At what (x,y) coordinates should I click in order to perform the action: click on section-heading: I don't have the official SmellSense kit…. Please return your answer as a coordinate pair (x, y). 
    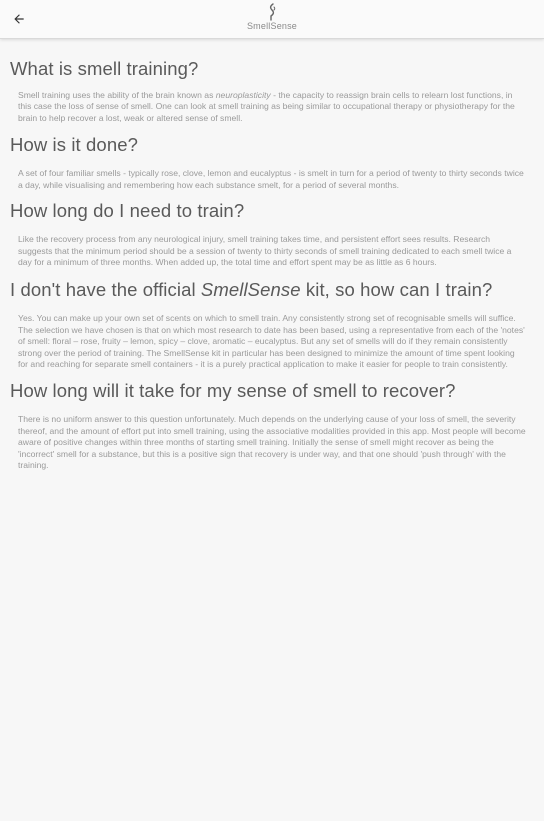
    Looking at the image, I should click on (272, 290).